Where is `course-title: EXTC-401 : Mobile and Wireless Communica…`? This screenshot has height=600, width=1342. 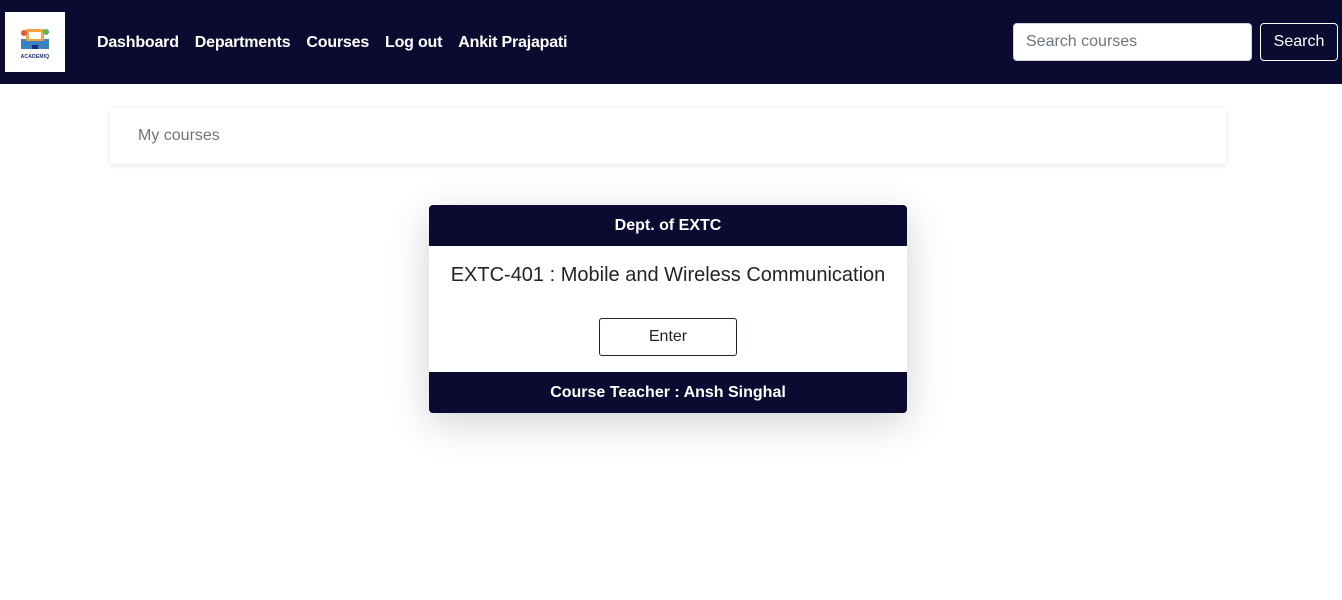
course-title: EXTC-401 : Mobile and Wireless Communica… is located at coordinates (668, 275).